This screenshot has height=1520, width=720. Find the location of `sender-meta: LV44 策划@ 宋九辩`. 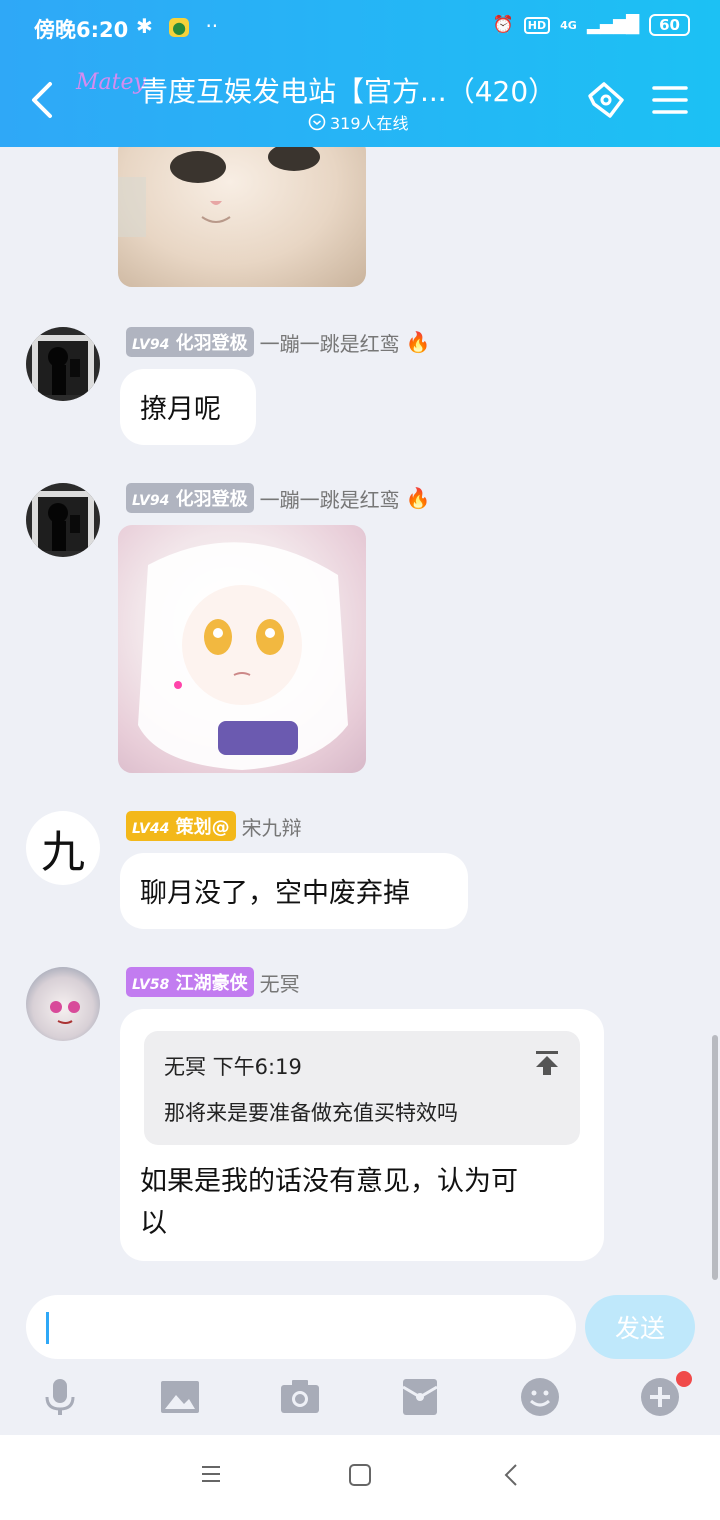

sender-meta: LV44 策划@ 宋九辩 is located at coordinates (214, 826).